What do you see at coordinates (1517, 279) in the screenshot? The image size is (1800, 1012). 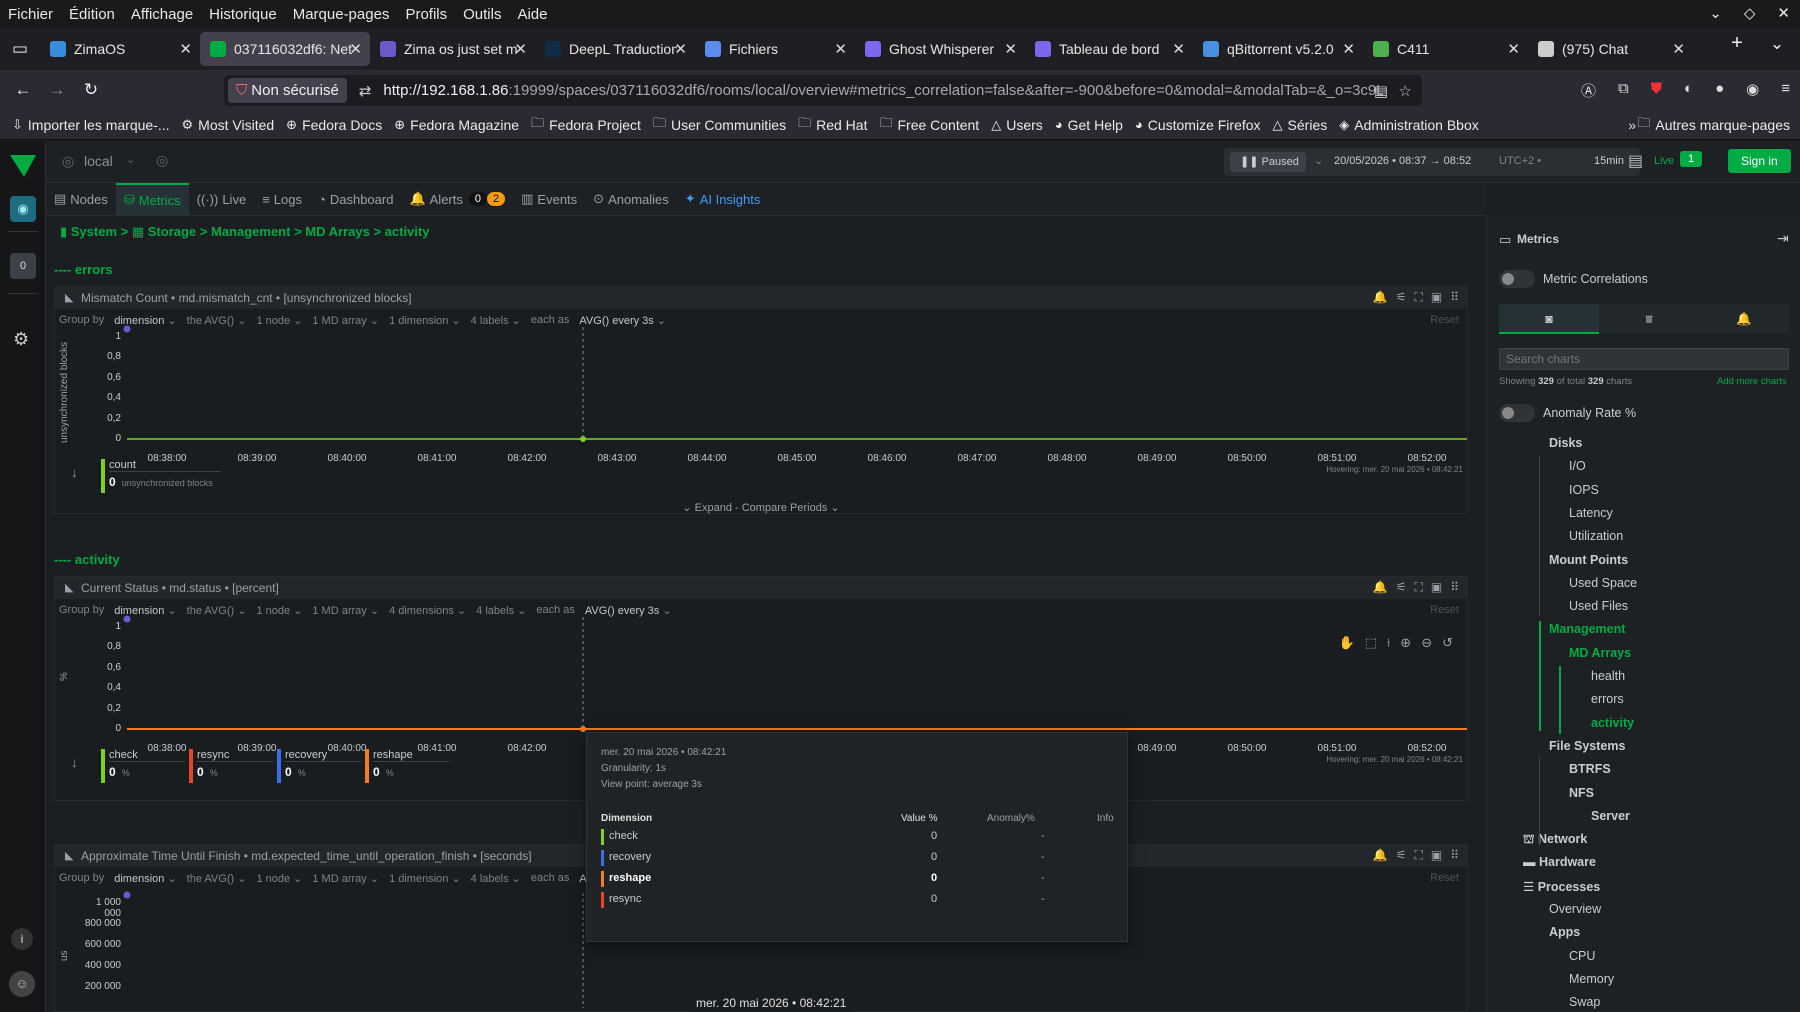 I see `metric-correlations-toggle` at bounding box center [1517, 279].